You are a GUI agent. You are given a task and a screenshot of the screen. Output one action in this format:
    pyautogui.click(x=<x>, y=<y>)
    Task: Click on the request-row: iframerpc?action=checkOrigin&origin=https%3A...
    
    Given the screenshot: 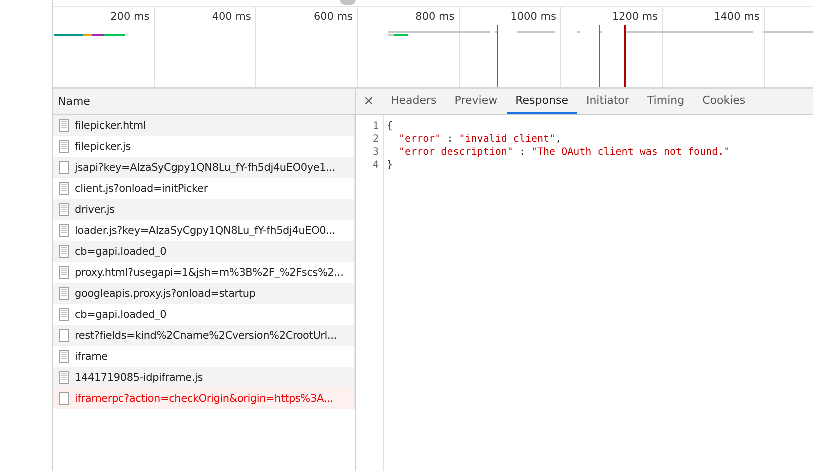 What is the action you would take?
    pyautogui.click(x=204, y=398)
    